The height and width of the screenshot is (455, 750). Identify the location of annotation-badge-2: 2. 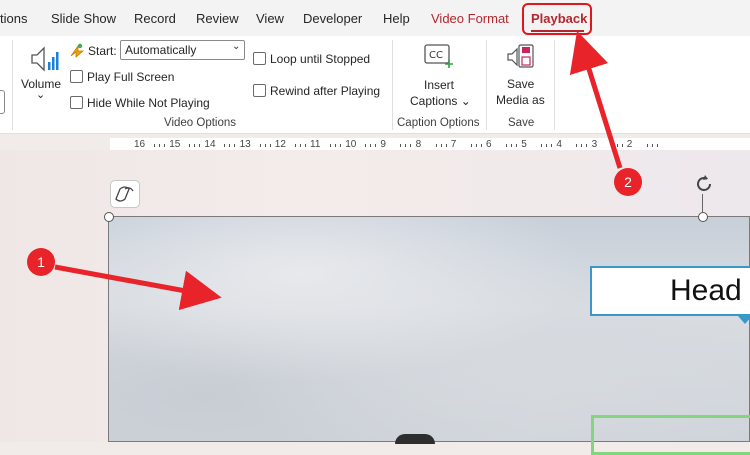
(628, 182).